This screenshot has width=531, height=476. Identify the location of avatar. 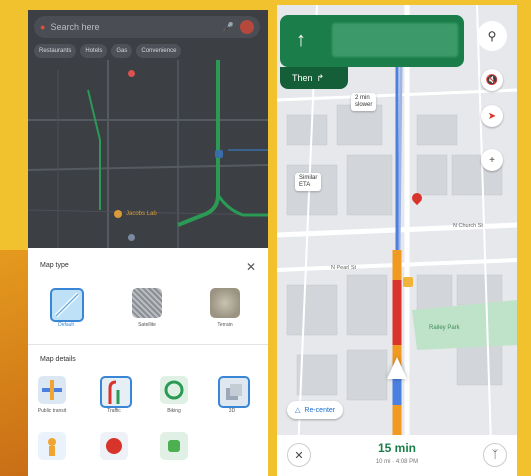
(247, 27).